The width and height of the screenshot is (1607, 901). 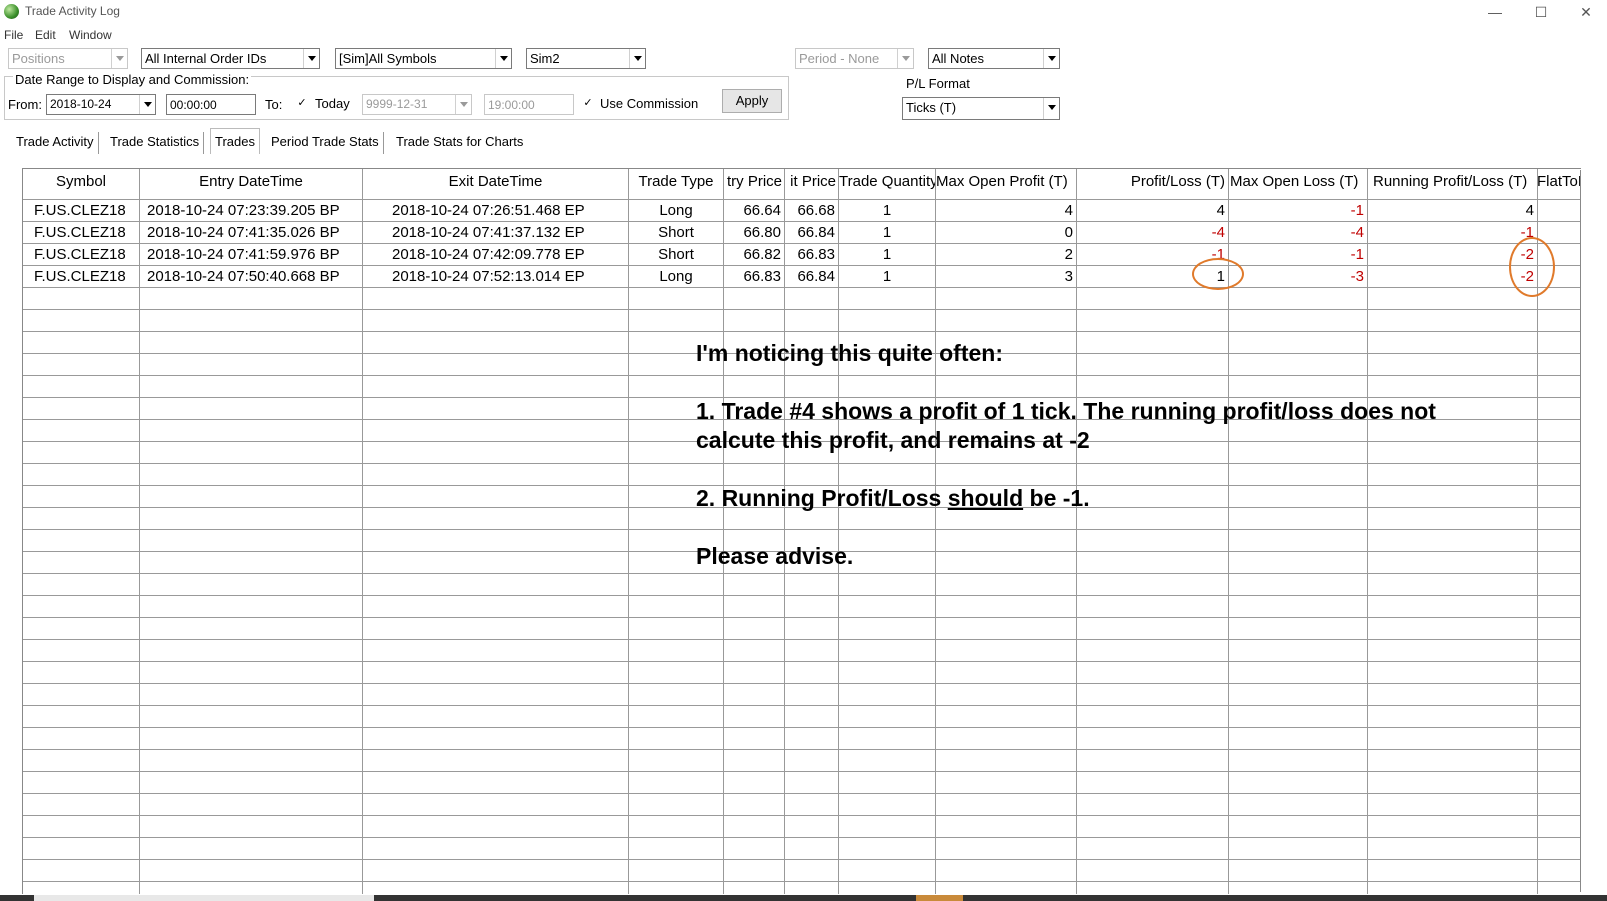 What do you see at coordinates (13, 35) in the screenshot?
I see `menu-file: File` at bounding box center [13, 35].